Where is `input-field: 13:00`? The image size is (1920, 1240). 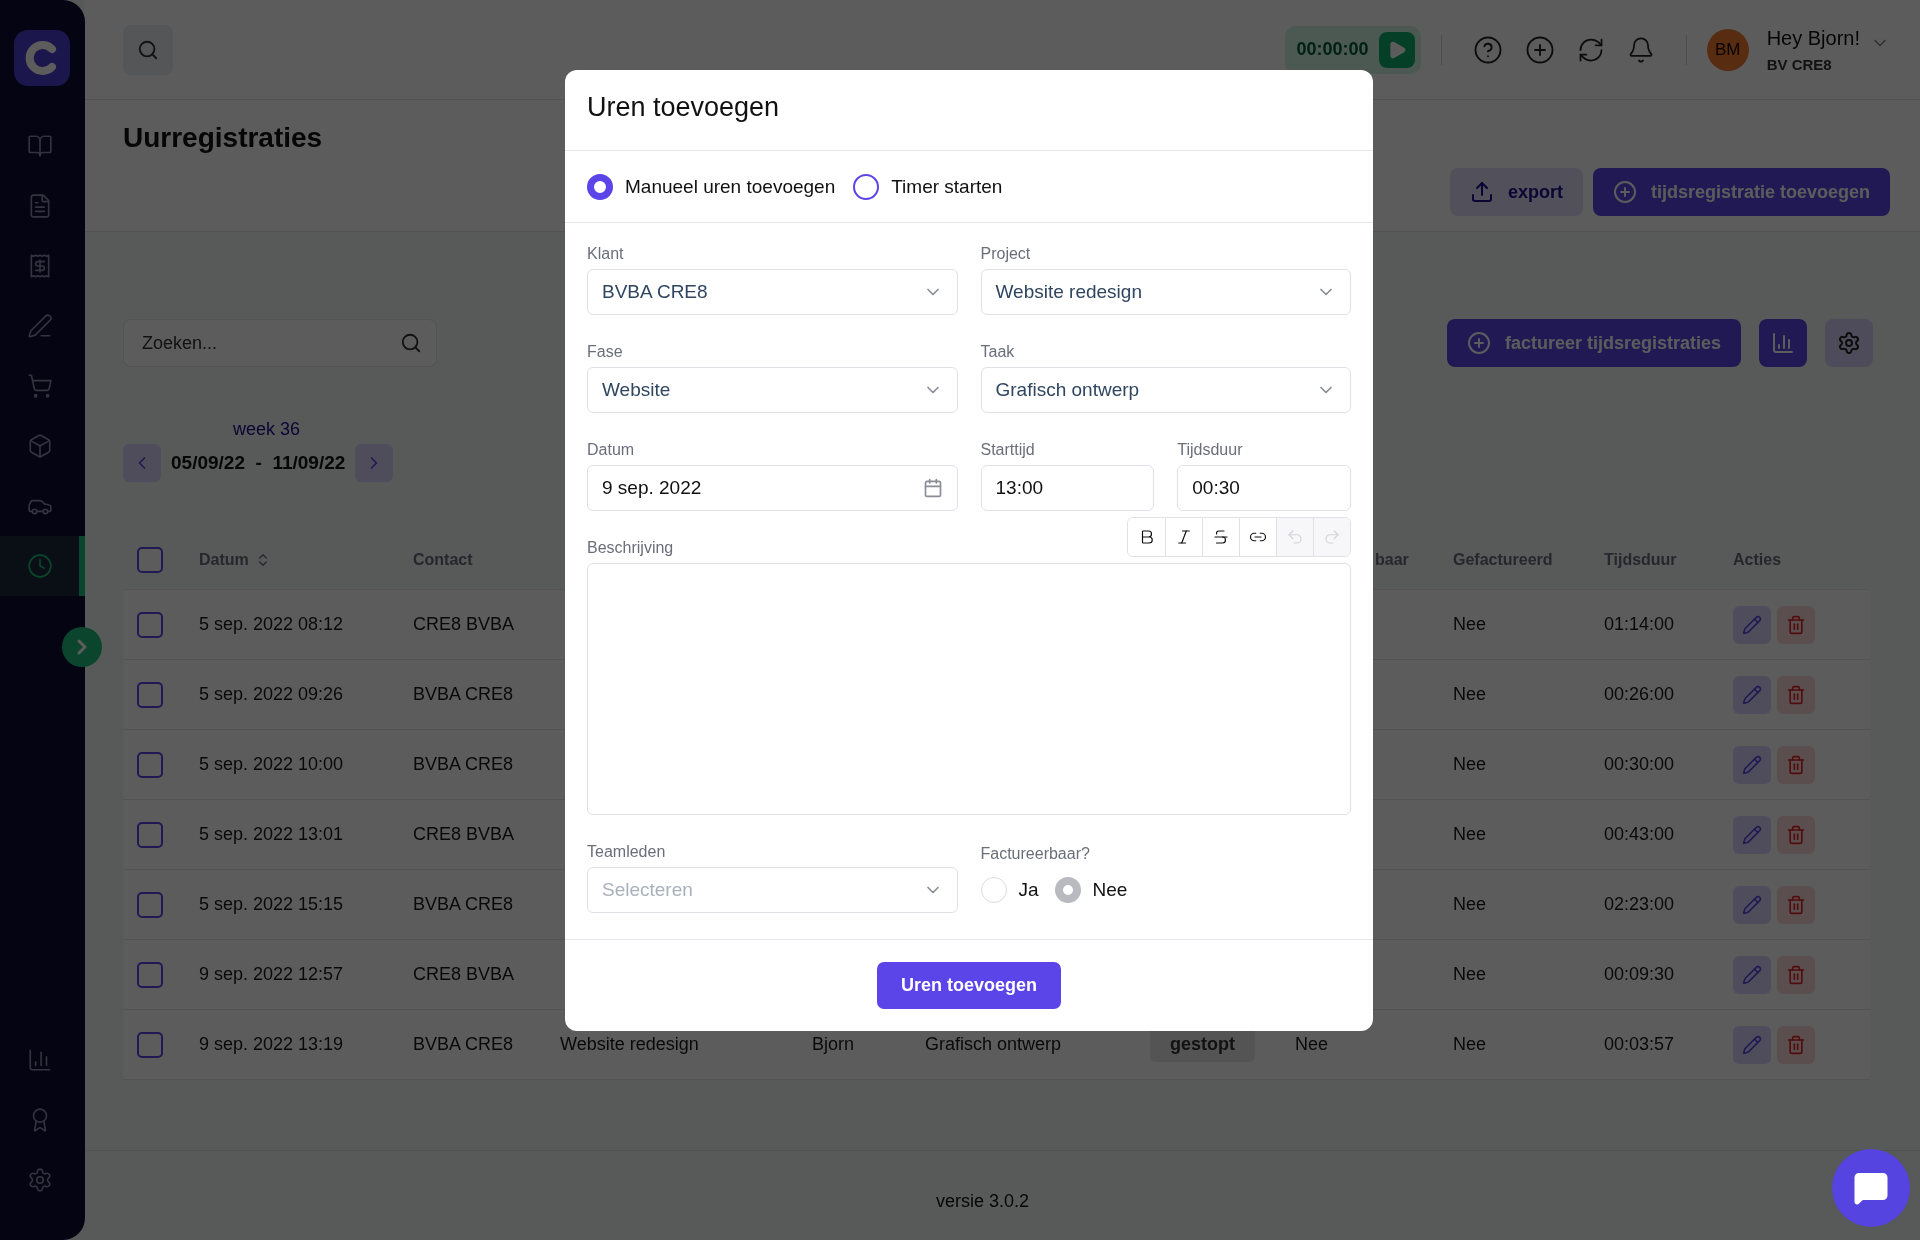
input-field: 13:00 is located at coordinates (1067, 488).